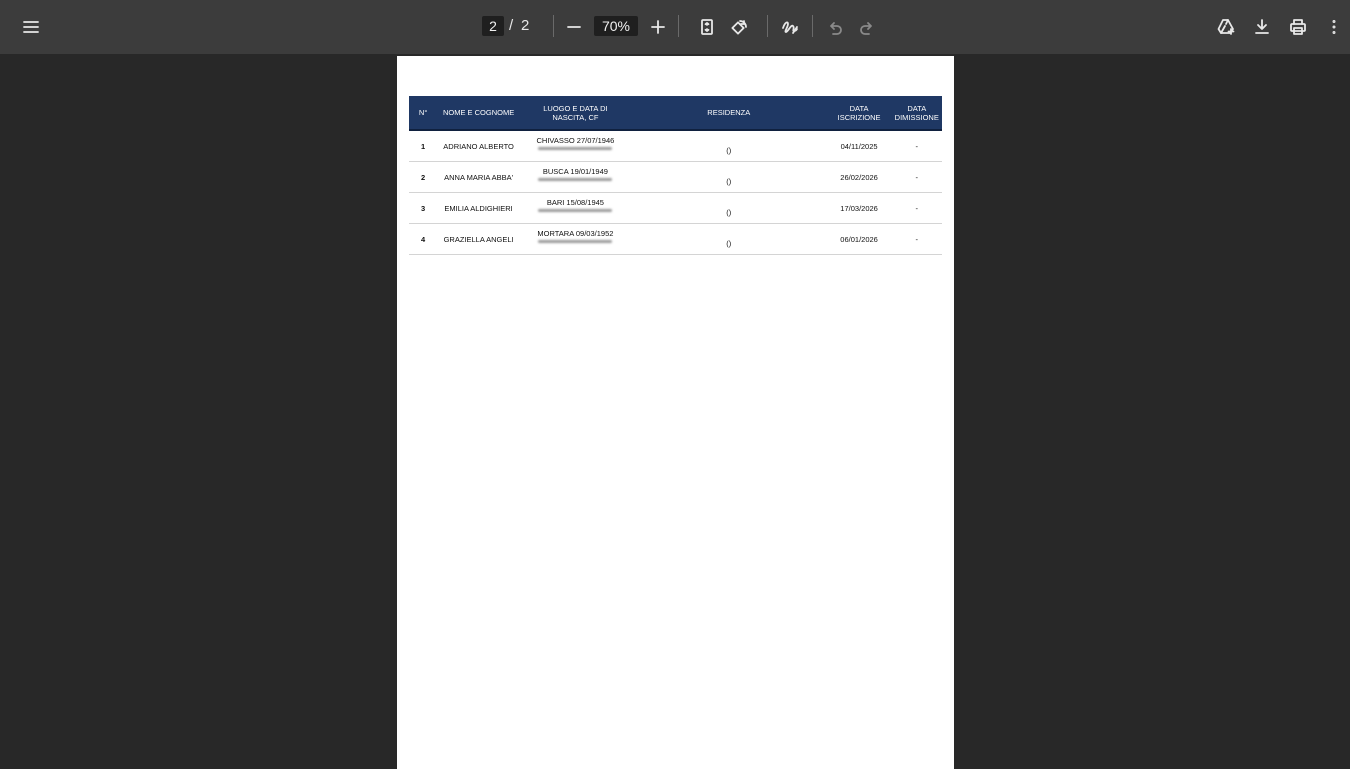  I want to click on row-name: ANNA MARIA ABBA', so click(478, 177).